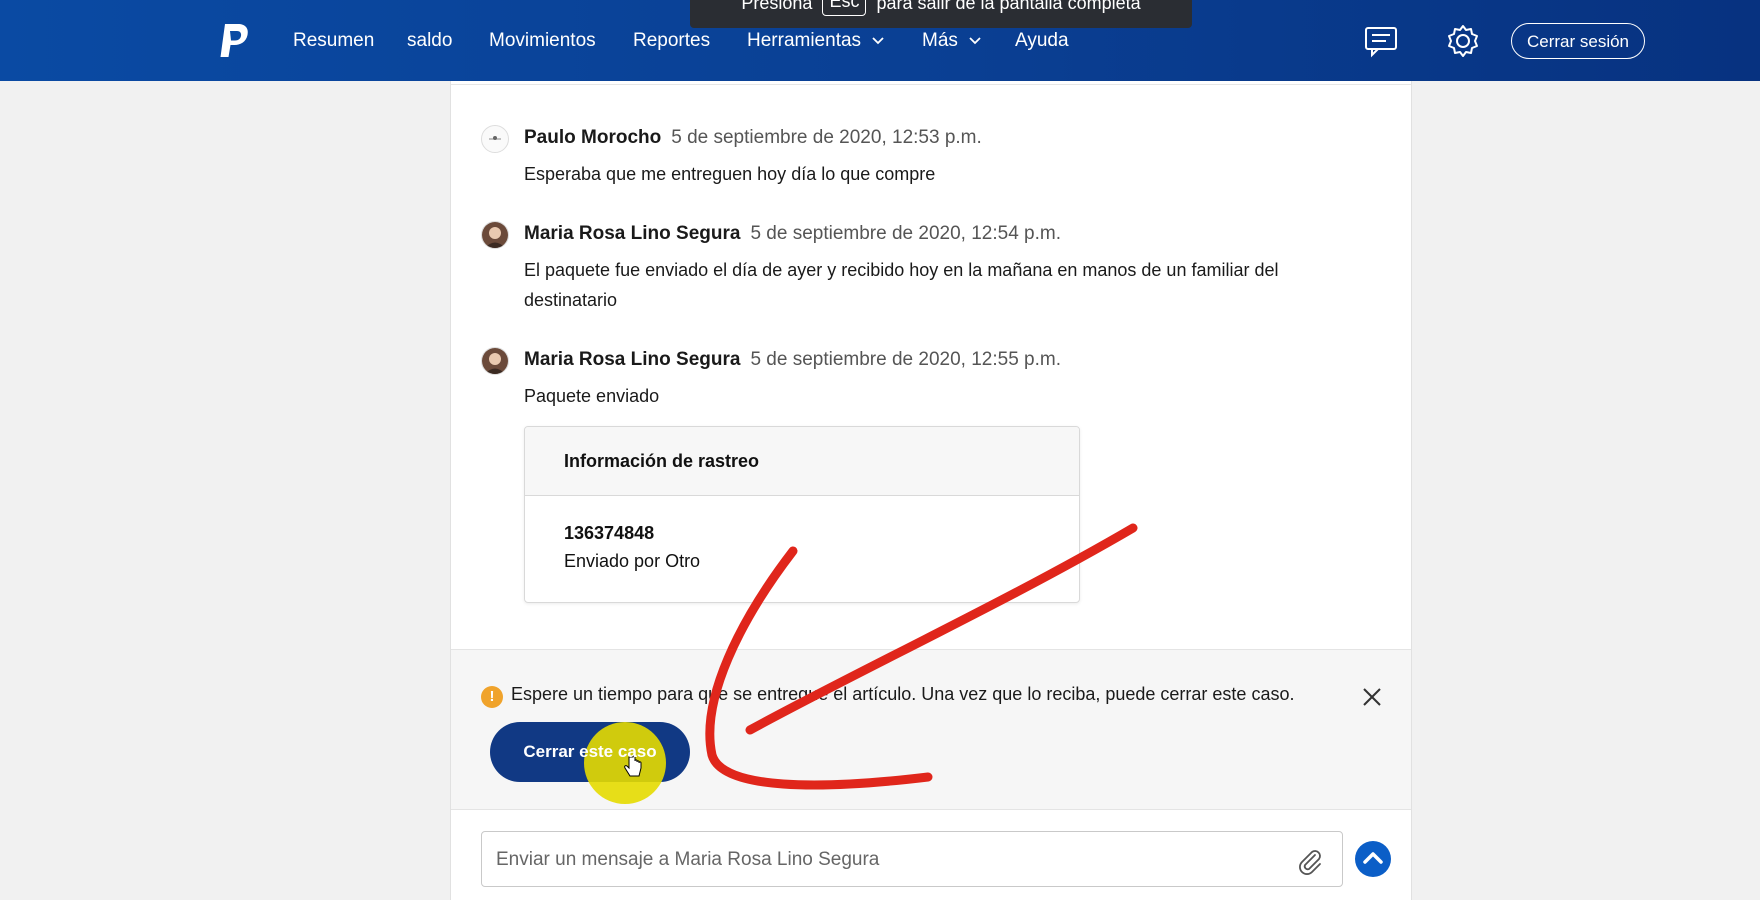 The height and width of the screenshot is (900, 1760). What do you see at coordinates (542, 41) in the screenshot?
I see `nav-item-movimientos: Movimientos` at bounding box center [542, 41].